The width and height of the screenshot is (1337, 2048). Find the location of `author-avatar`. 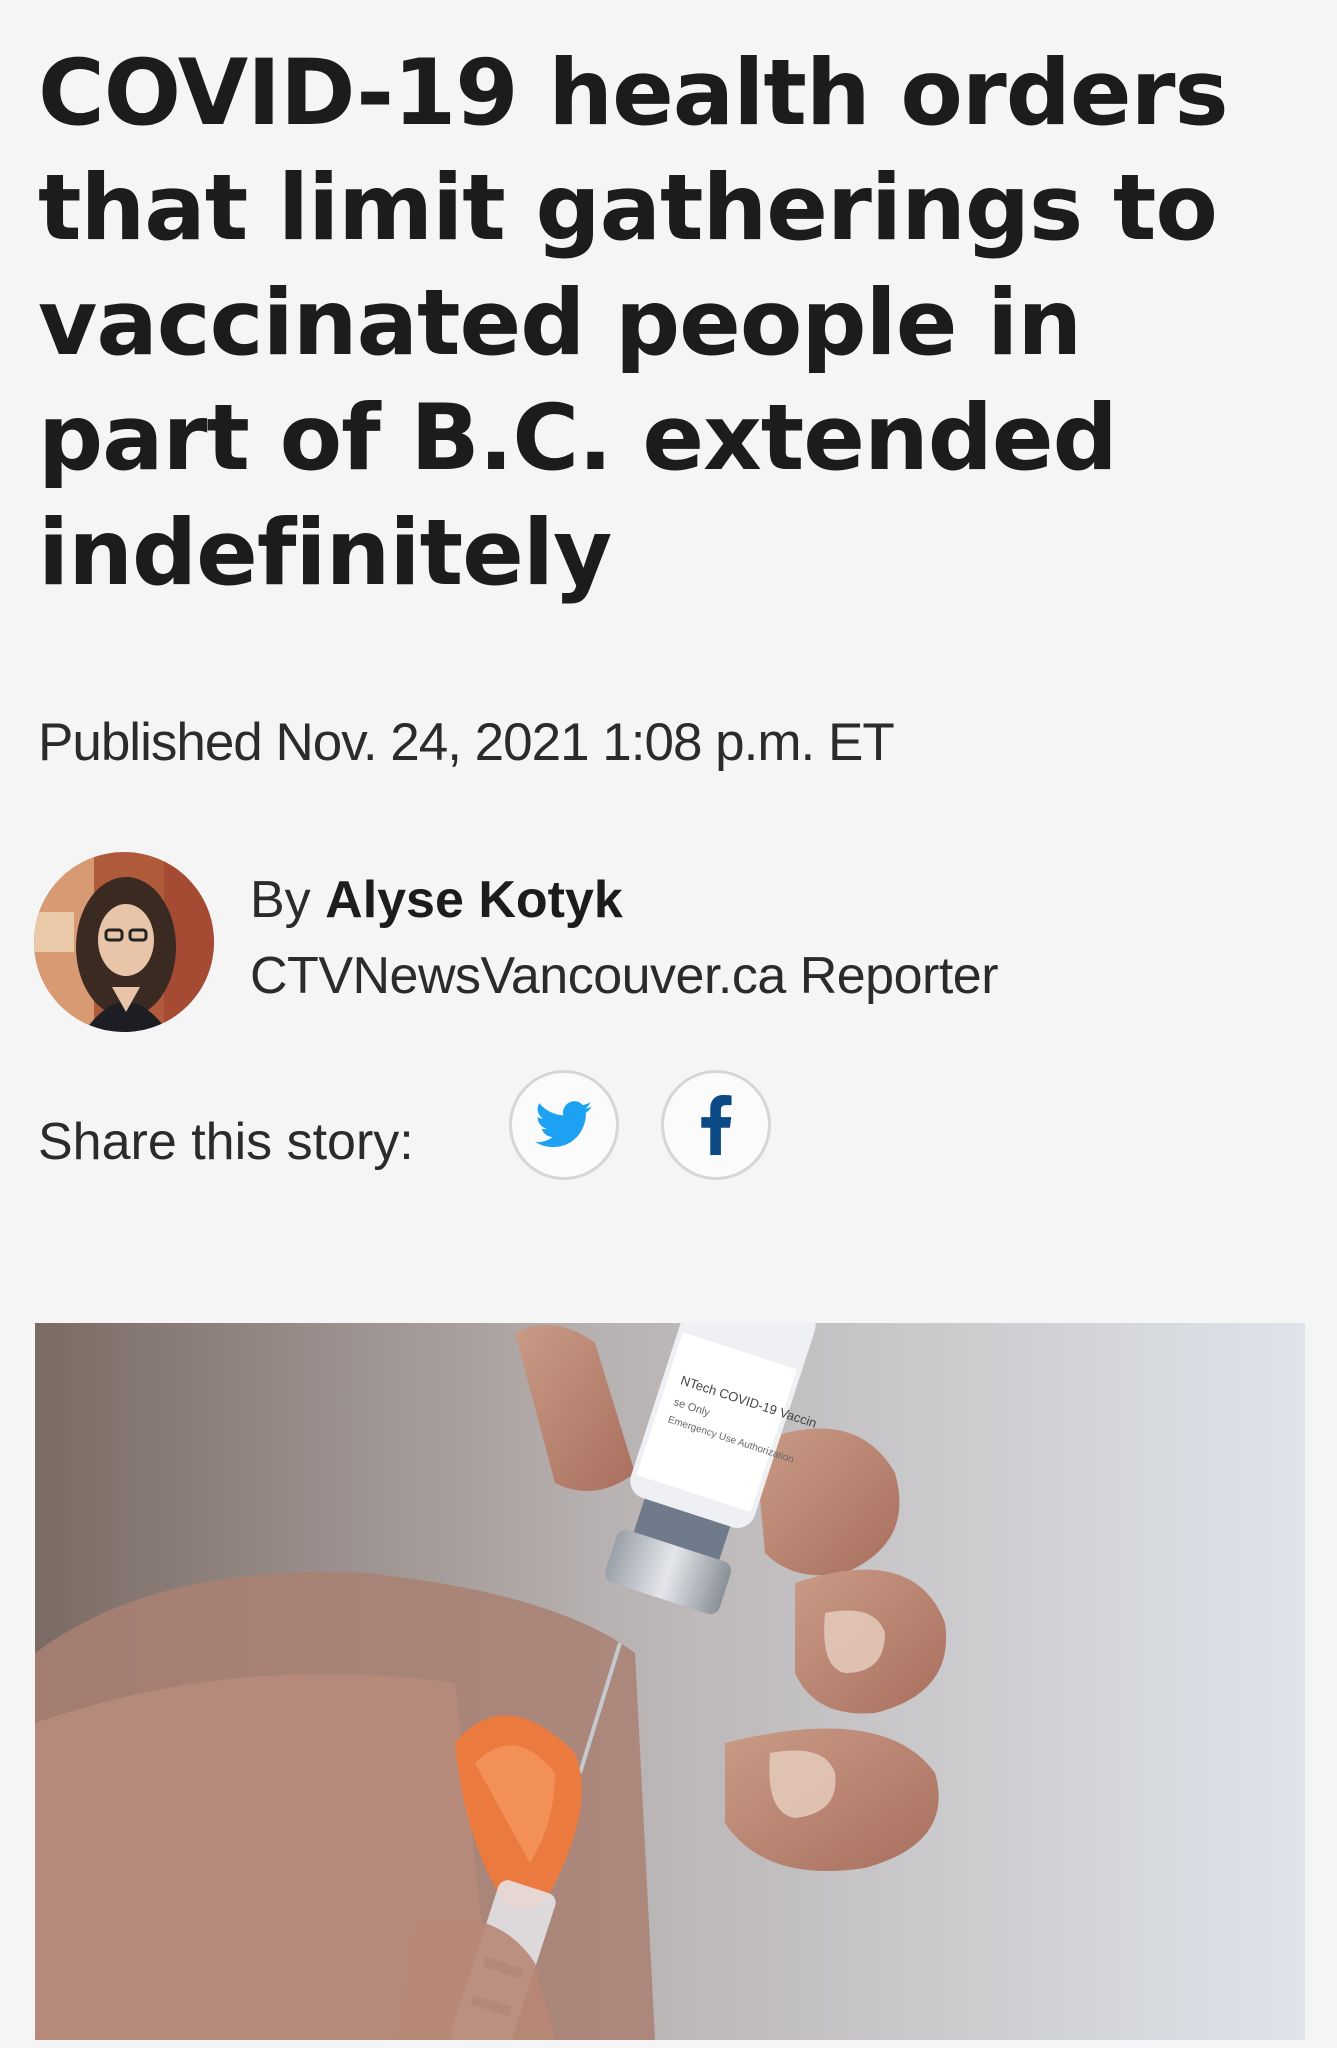

author-avatar is located at coordinates (124, 942).